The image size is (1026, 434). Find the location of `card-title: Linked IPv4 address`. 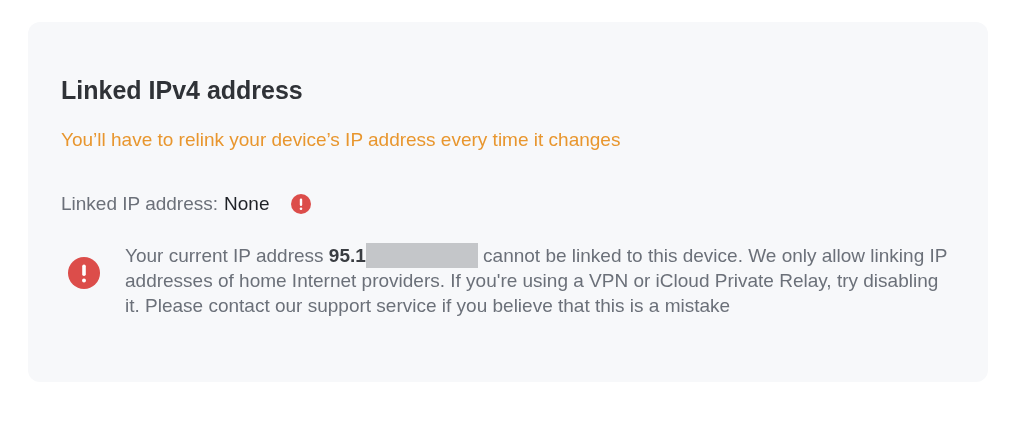

card-title: Linked IPv4 address is located at coordinates (182, 90).